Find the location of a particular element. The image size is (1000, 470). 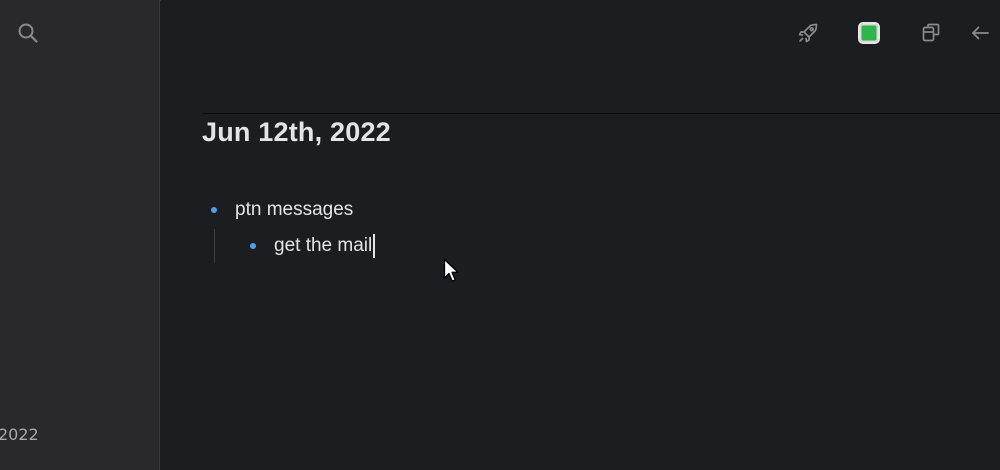

title-divider is located at coordinates (601, 113).